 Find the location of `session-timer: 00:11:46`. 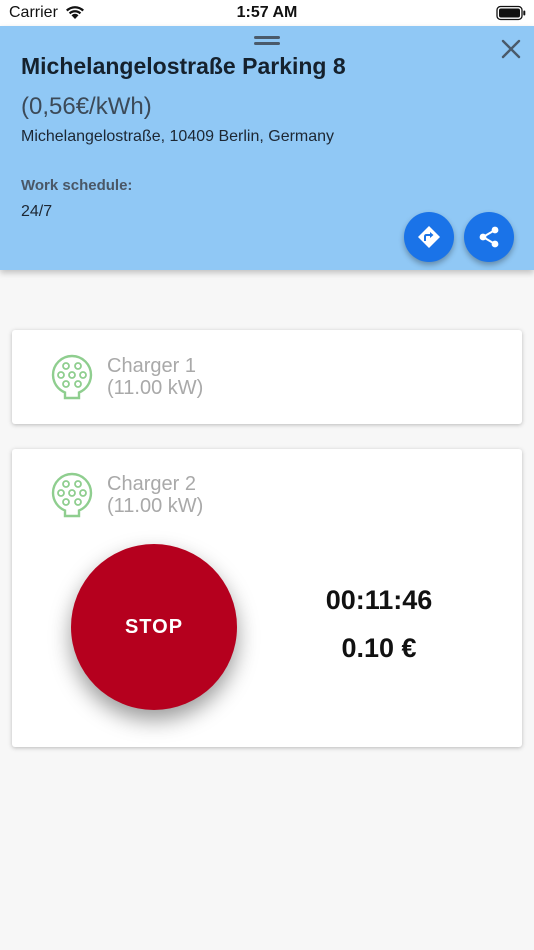

session-timer: 00:11:46 is located at coordinates (379, 600).